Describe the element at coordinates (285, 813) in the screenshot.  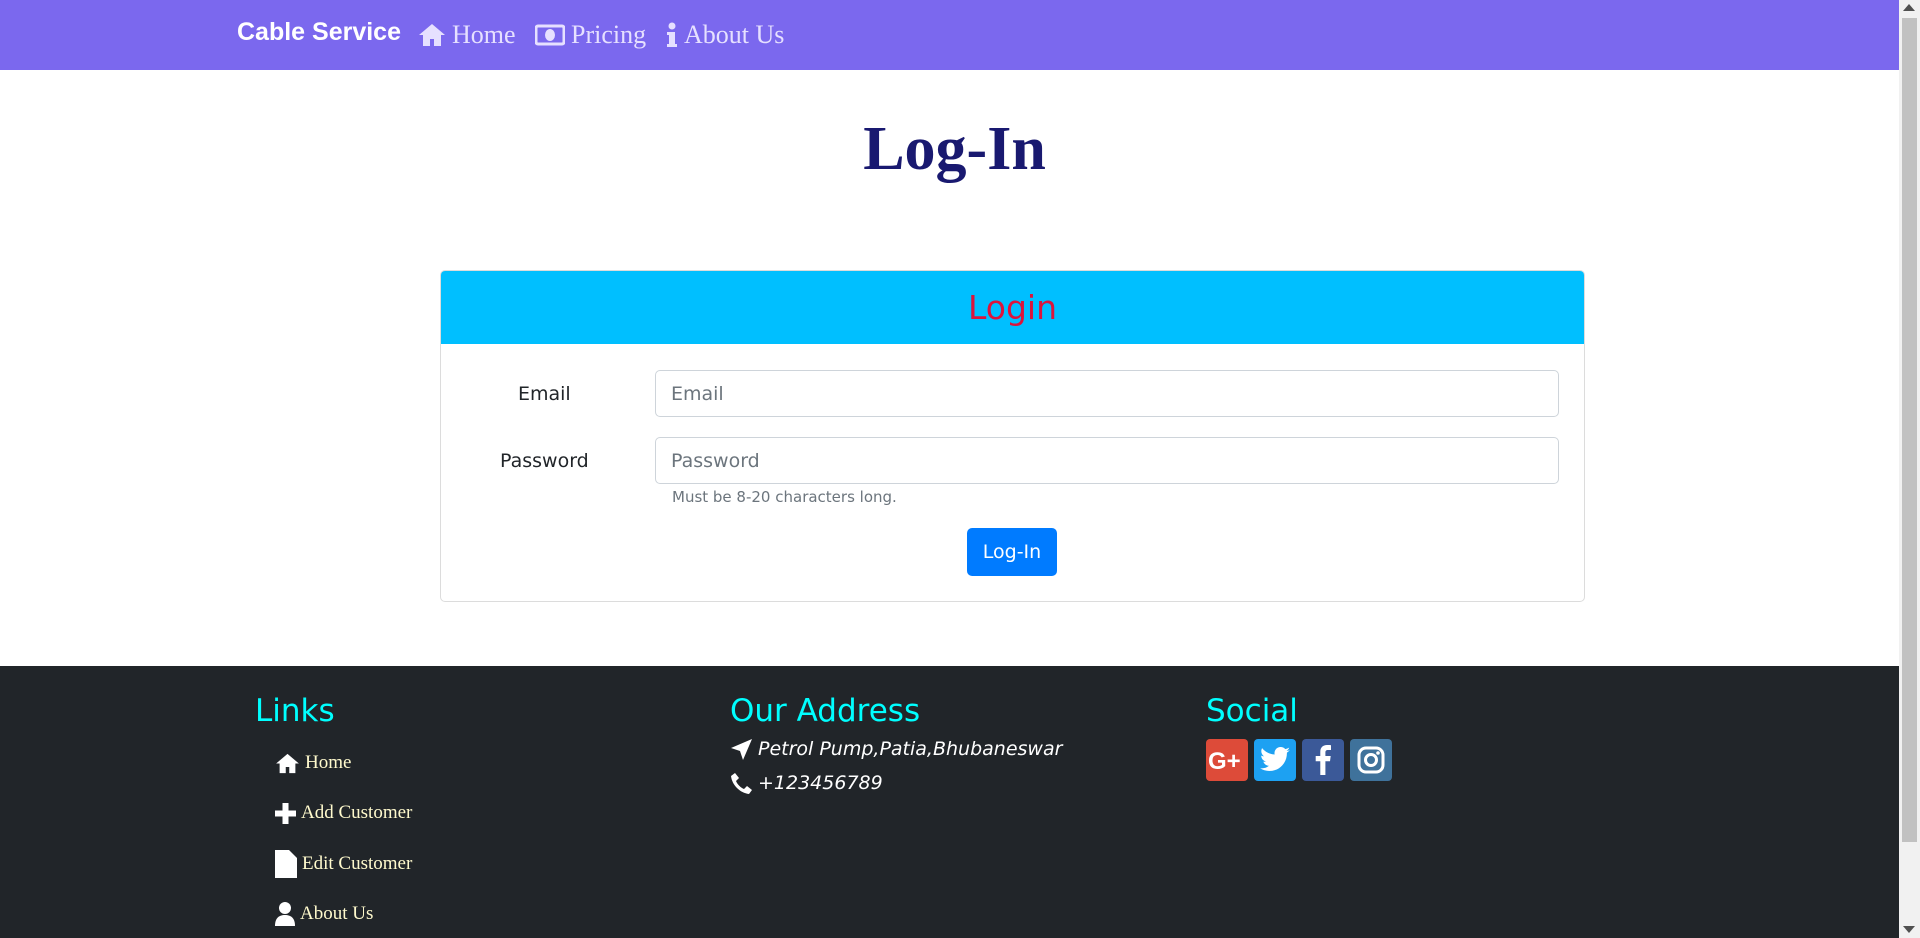
I see `plus-icon` at that location.